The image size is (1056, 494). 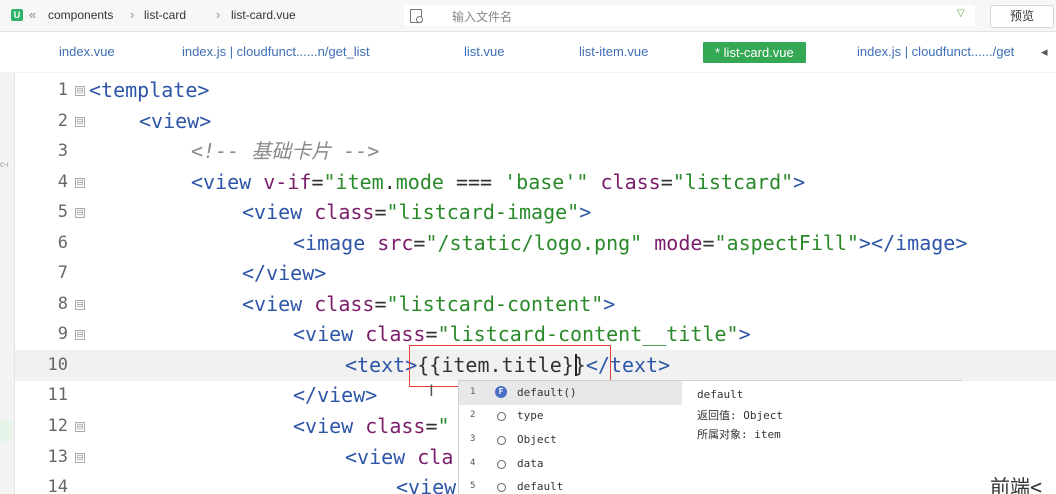 What do you see at coordinates (17, 15) in the screenshot?
I see `app-logo-icon: U` at bounding box center [17, 15].